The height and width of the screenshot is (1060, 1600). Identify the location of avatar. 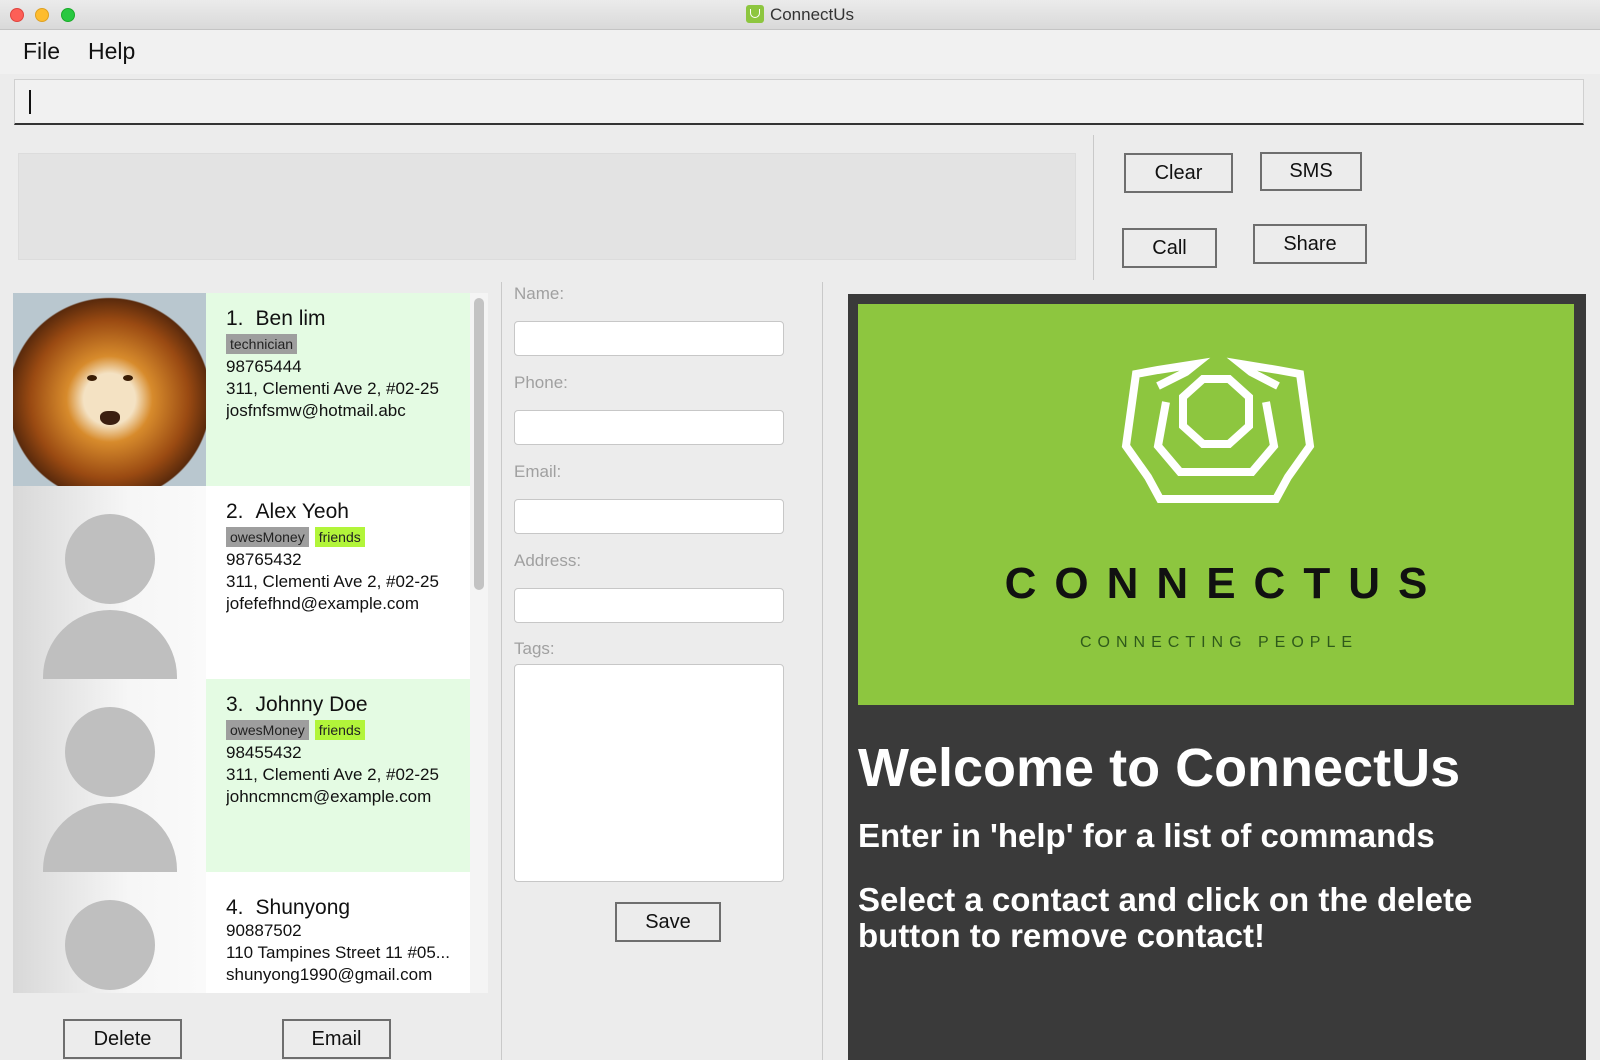
(109, 389).